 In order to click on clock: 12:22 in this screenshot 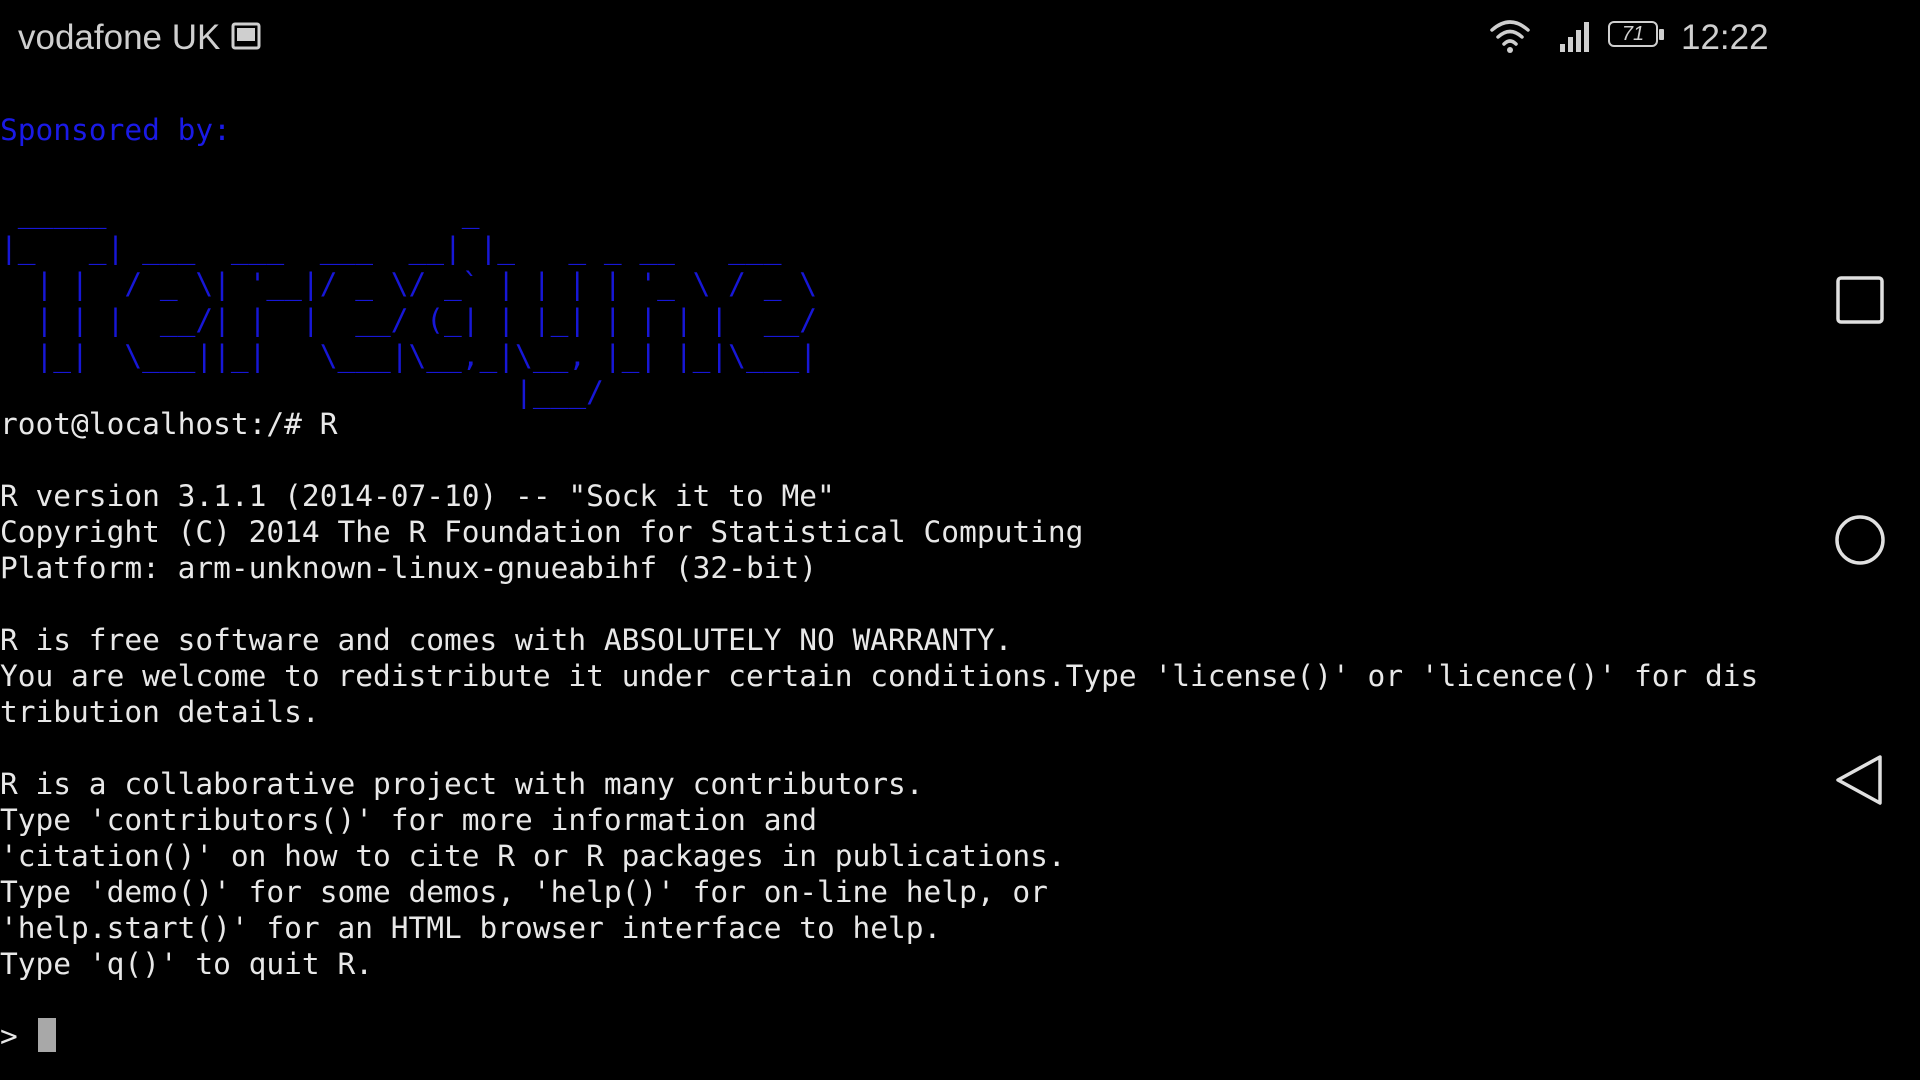, I will do `click(1725, 37)`.